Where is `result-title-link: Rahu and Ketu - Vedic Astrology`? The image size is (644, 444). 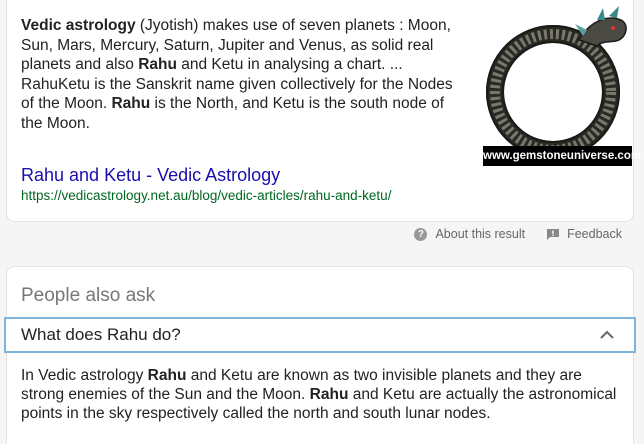
result-title-link: Rahu and Ketu - Vedic Astrology is located at coordinates (150, 175).